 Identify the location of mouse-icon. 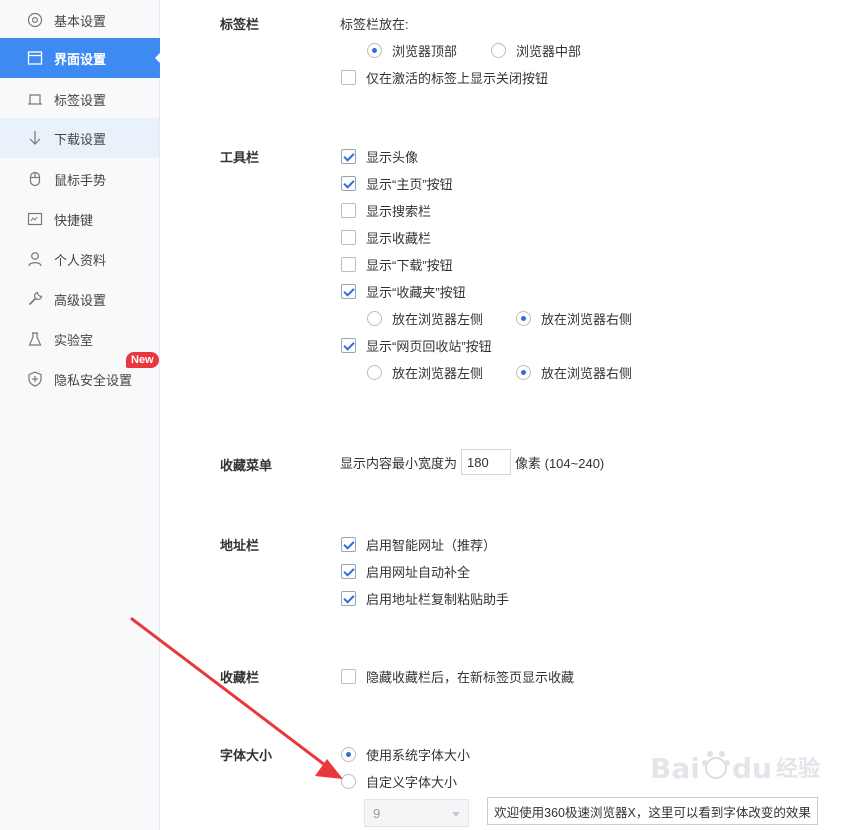
(35, 179).